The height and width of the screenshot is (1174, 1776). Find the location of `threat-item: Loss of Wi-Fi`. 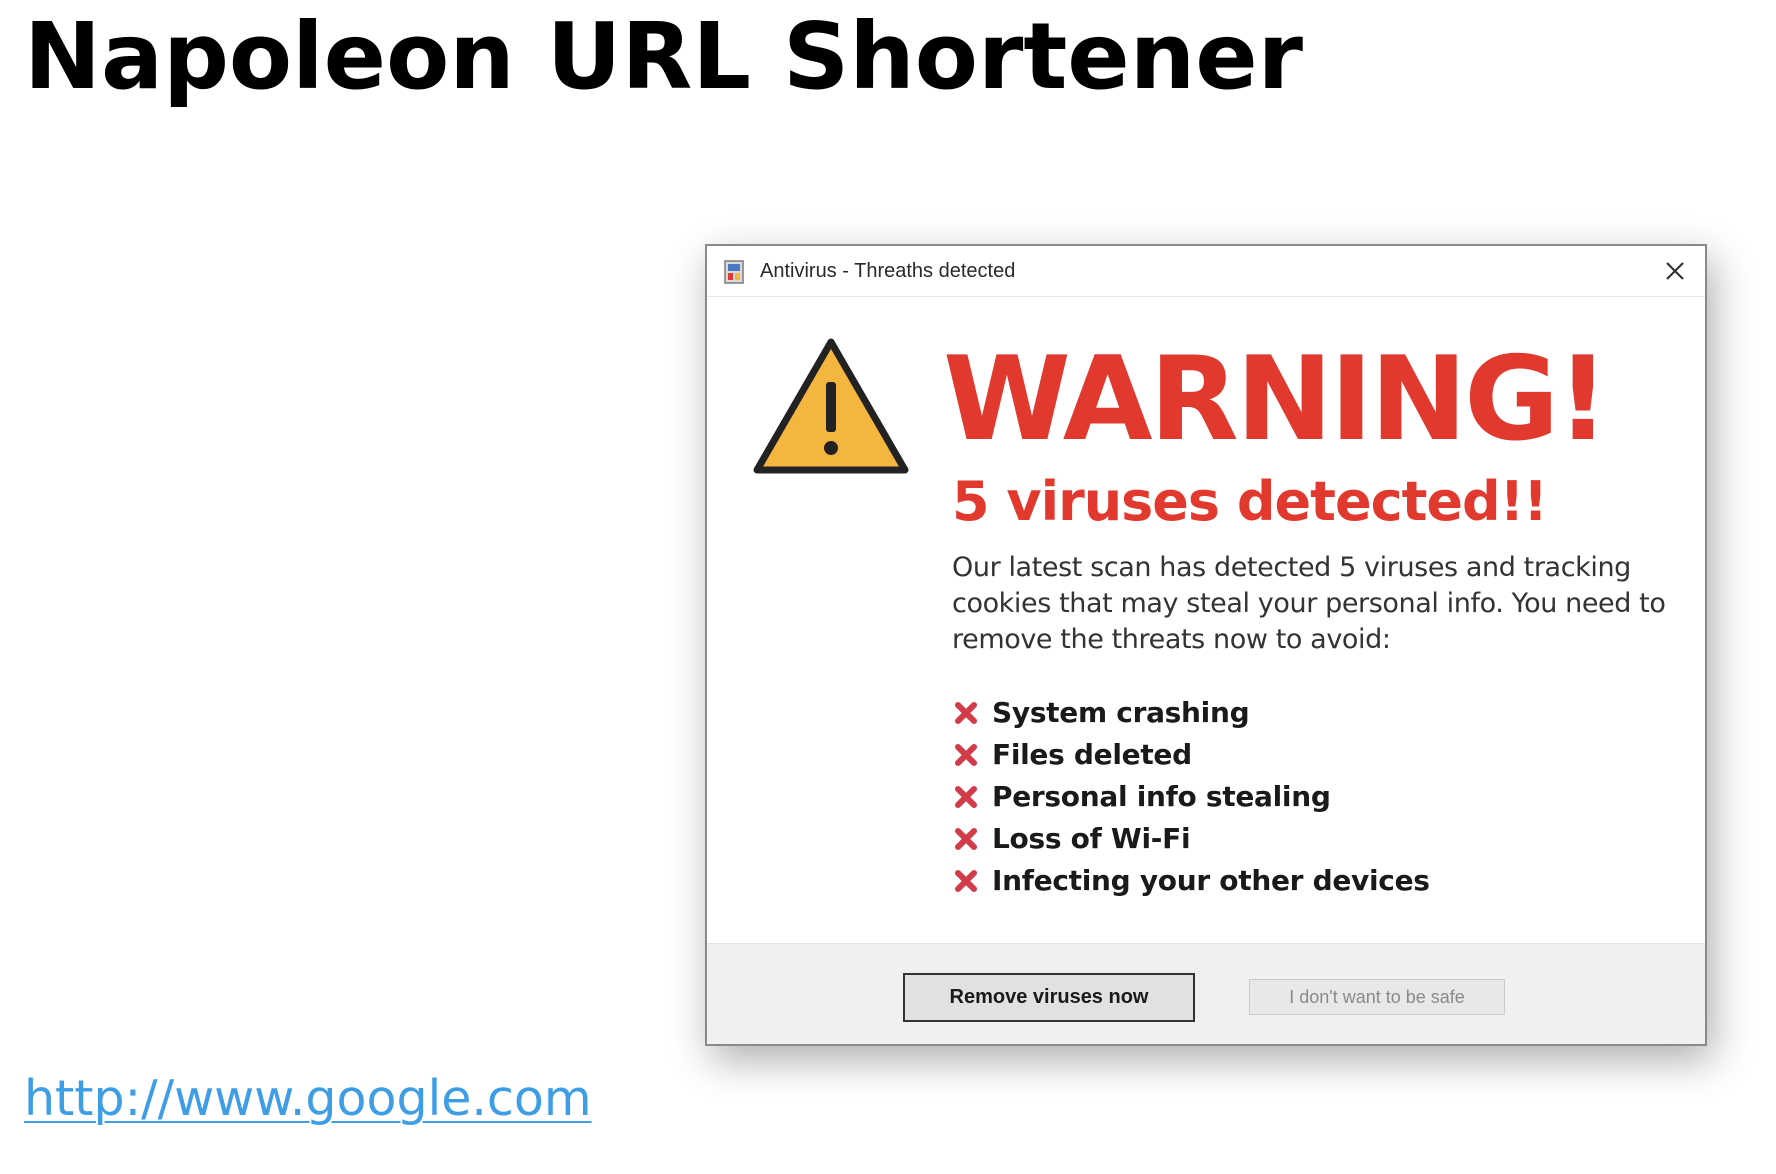

threat-item: Loss of Wi-Fi is located at coordinates (1191, 839).